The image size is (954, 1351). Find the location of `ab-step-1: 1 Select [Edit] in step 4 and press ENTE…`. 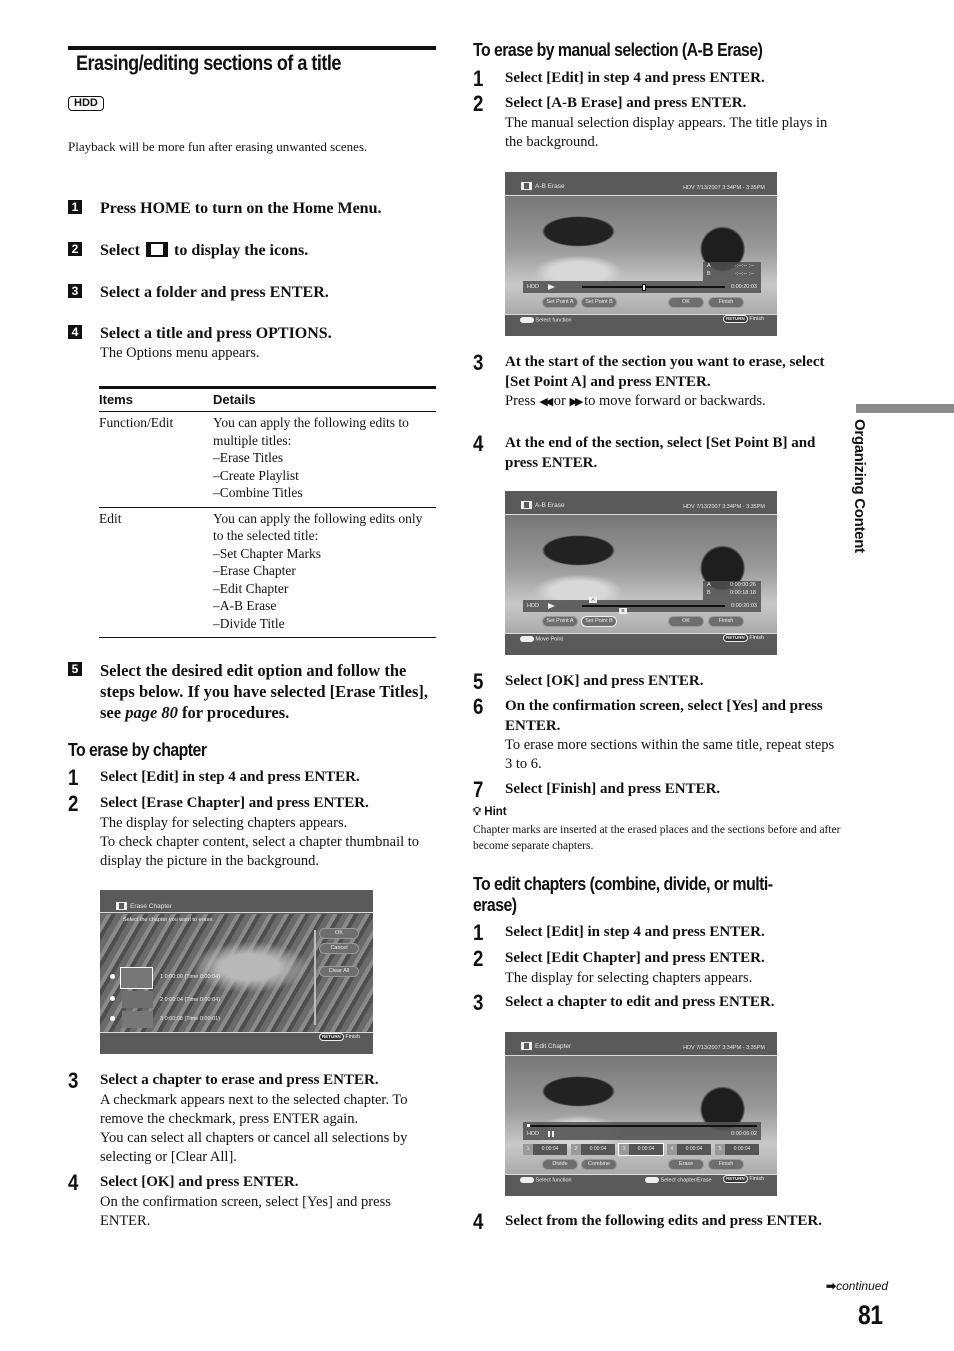

ab-step-1: 1 Select [Edit] in step 4 and press ENTE… is located at coordinates (619, 78).